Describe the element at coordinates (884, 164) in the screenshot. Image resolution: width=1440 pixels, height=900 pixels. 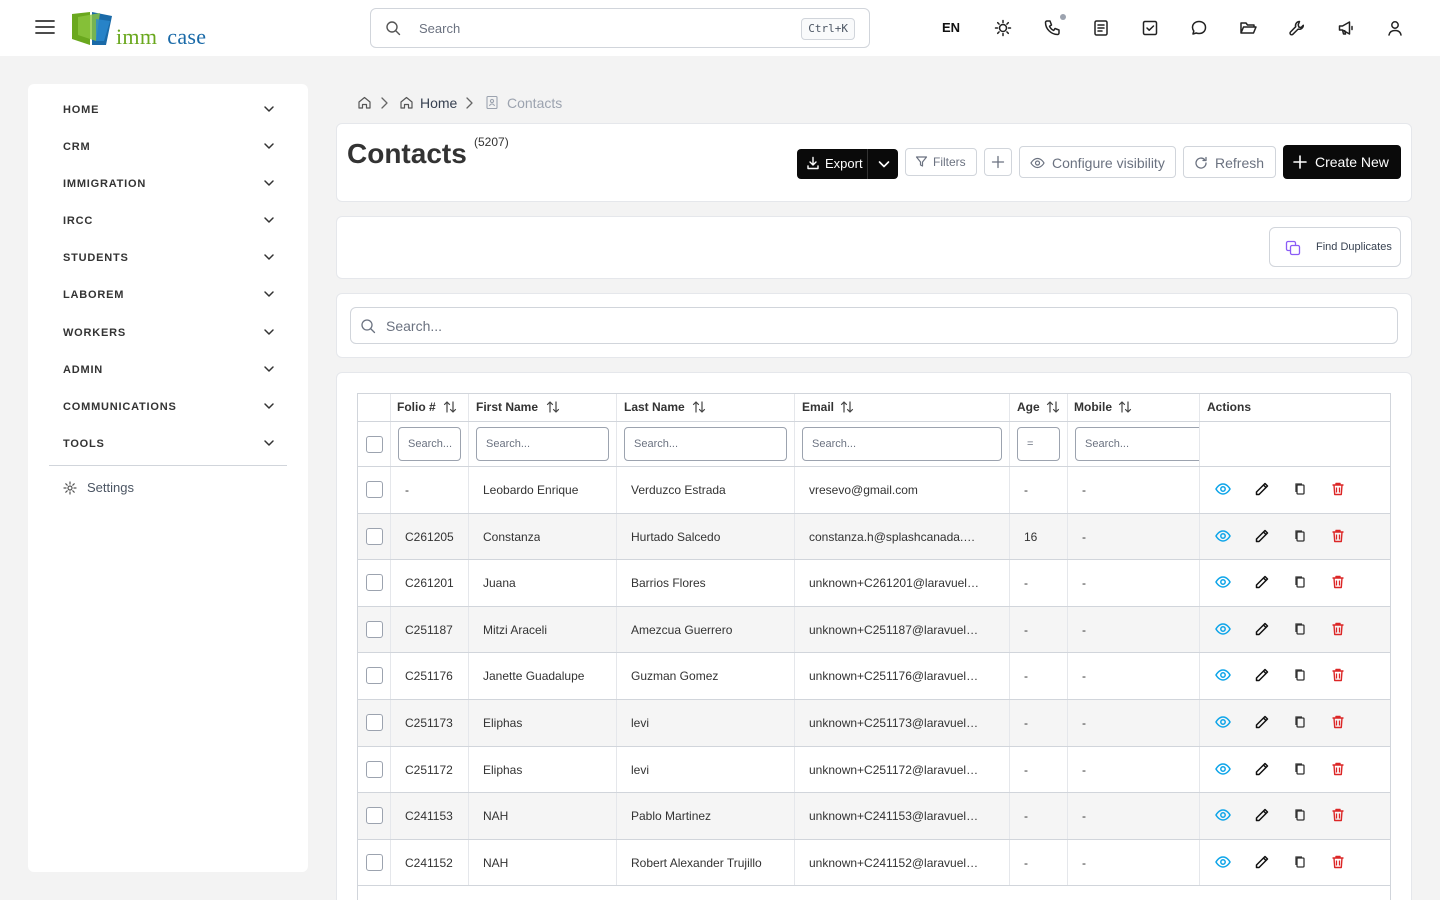
I see `chevron-down-icon` at that location.